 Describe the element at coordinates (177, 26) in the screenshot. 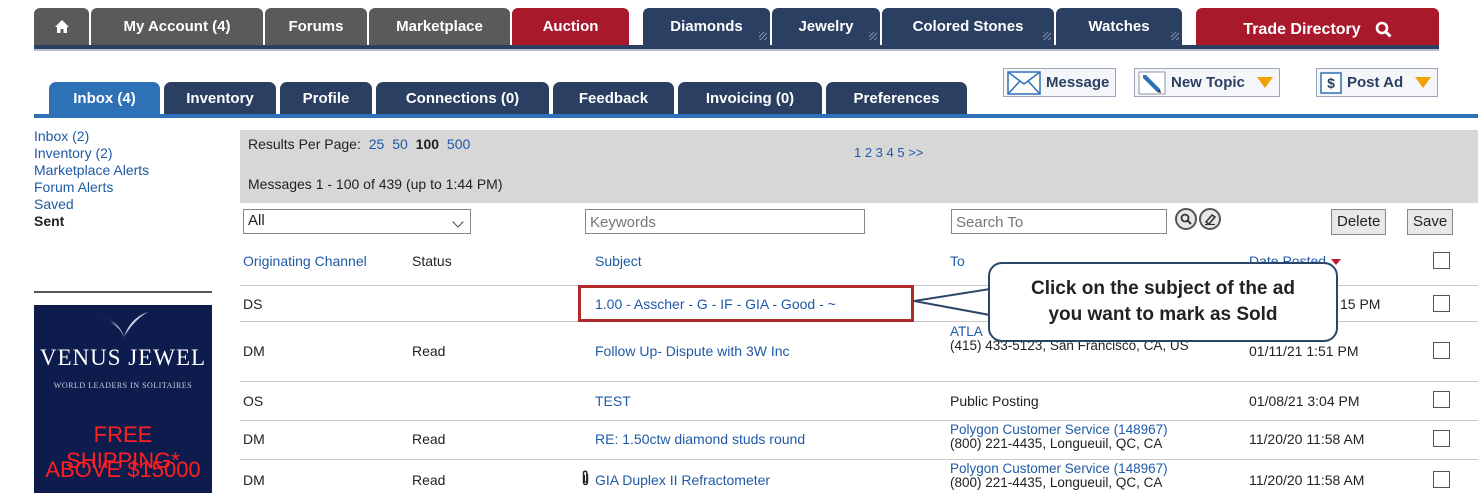

I see `my-account-tab: My Account (4)` at that location.